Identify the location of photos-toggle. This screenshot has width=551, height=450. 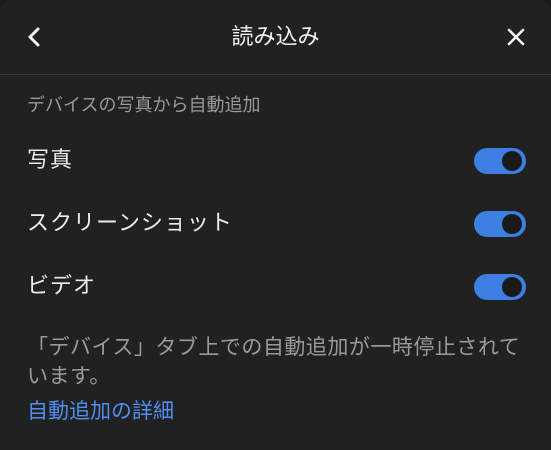
(500, 161).